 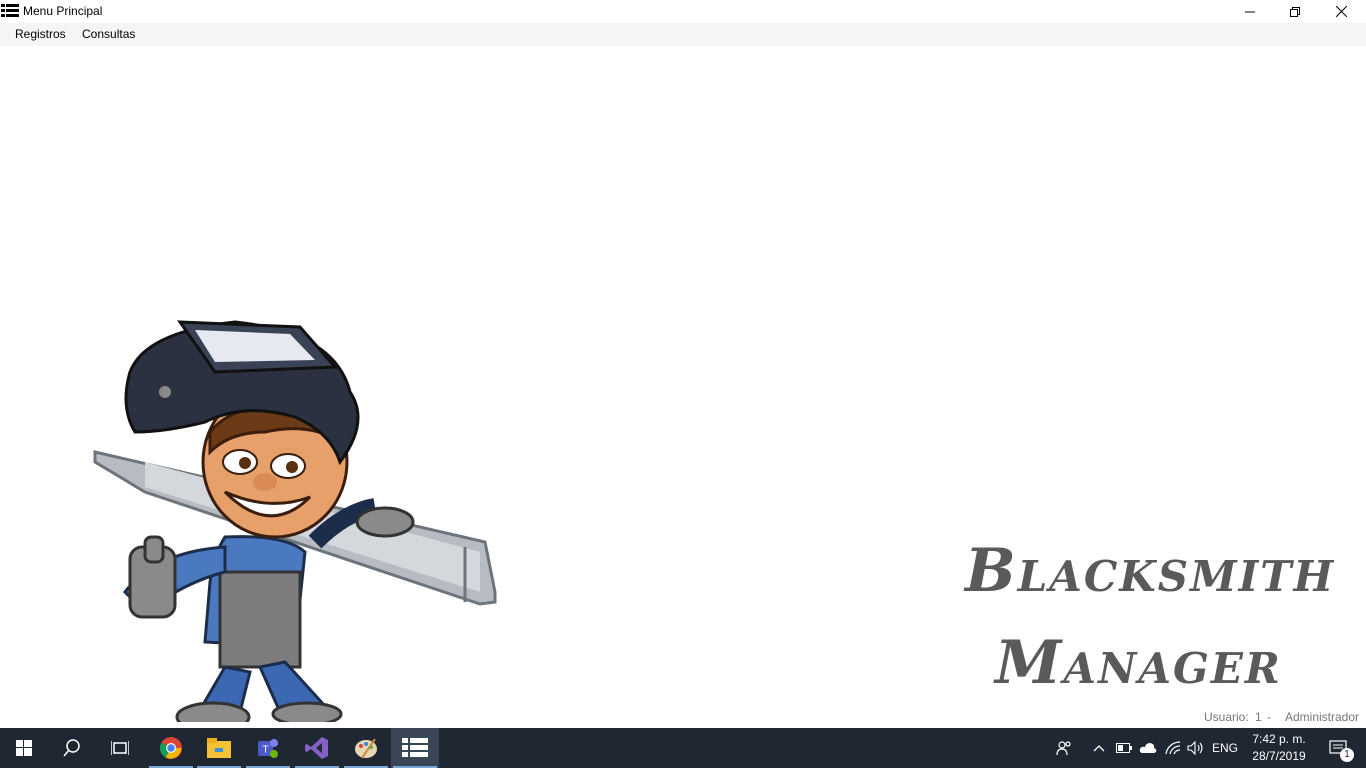 I want to click on taskbar-menu-principal, so click(x=415, y=748).